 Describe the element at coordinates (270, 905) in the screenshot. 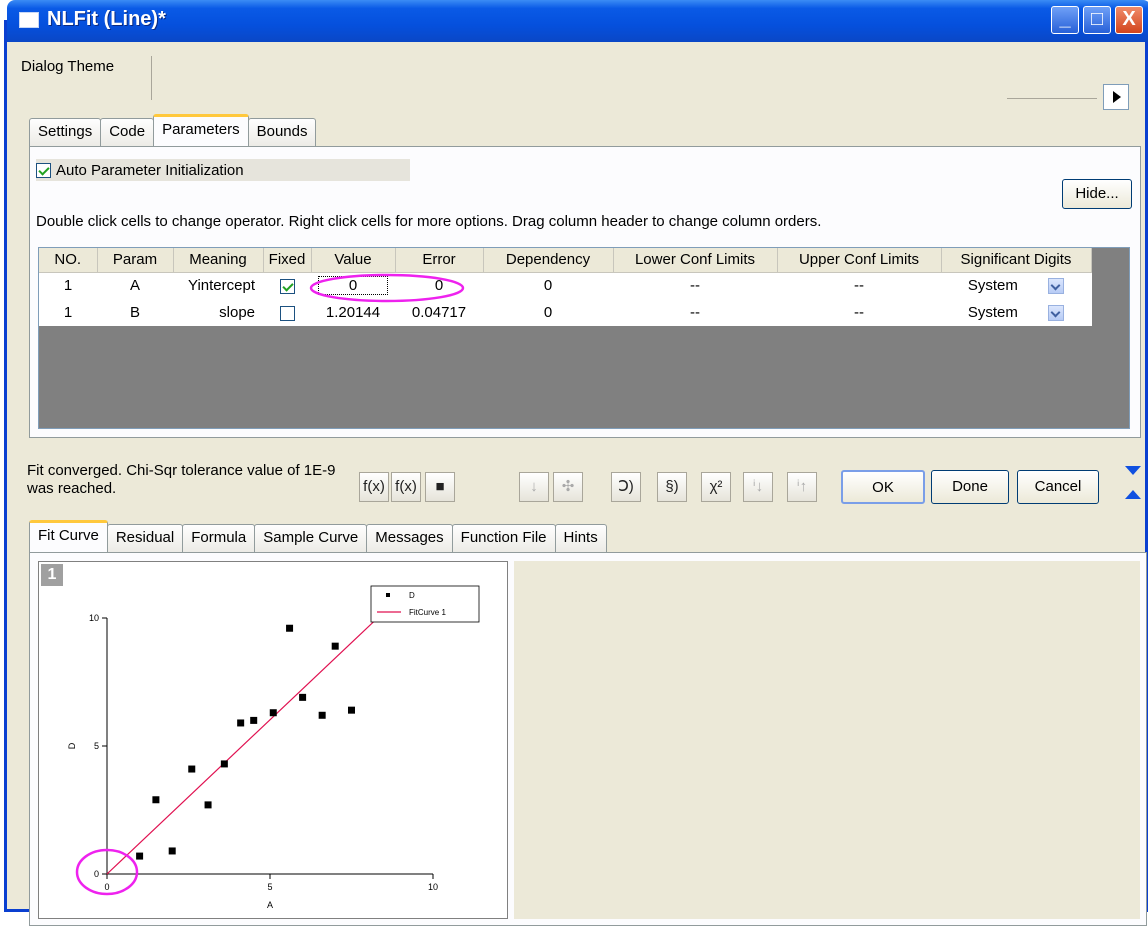

I see `x-axis-label: A` at that location.